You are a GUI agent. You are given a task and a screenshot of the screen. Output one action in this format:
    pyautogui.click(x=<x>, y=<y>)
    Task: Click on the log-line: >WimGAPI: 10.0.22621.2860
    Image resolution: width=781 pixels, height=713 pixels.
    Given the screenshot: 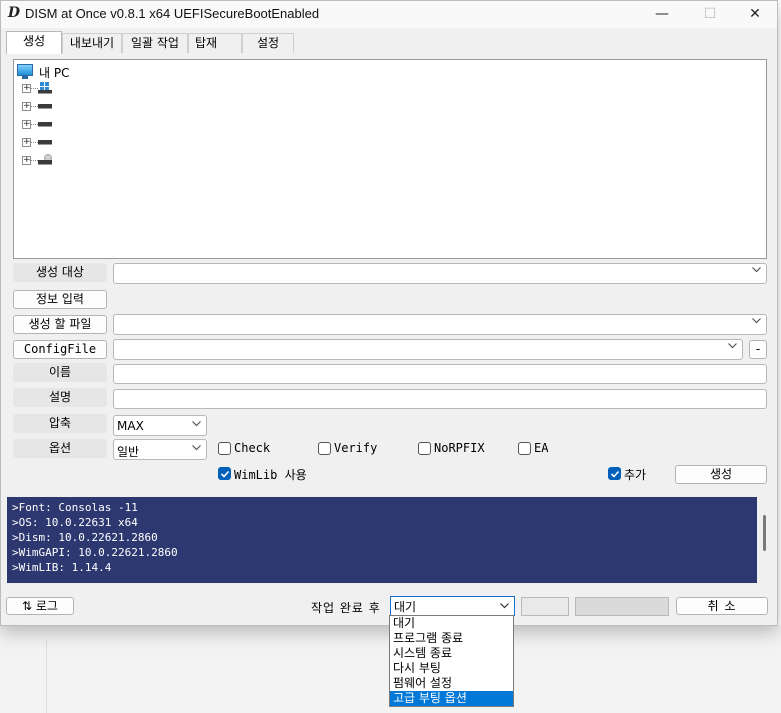 What is the action you would take?
    pyautogui.click(x=95, y=552)
    